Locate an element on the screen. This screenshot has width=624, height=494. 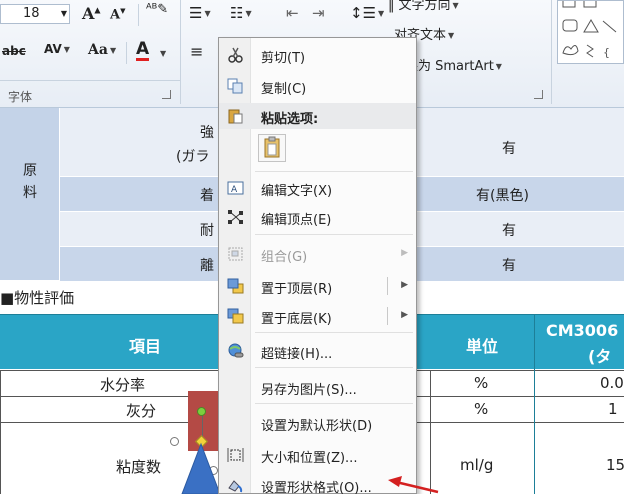
menu-item-label: 置于顶层(R) is located at coordinates (297, 289).